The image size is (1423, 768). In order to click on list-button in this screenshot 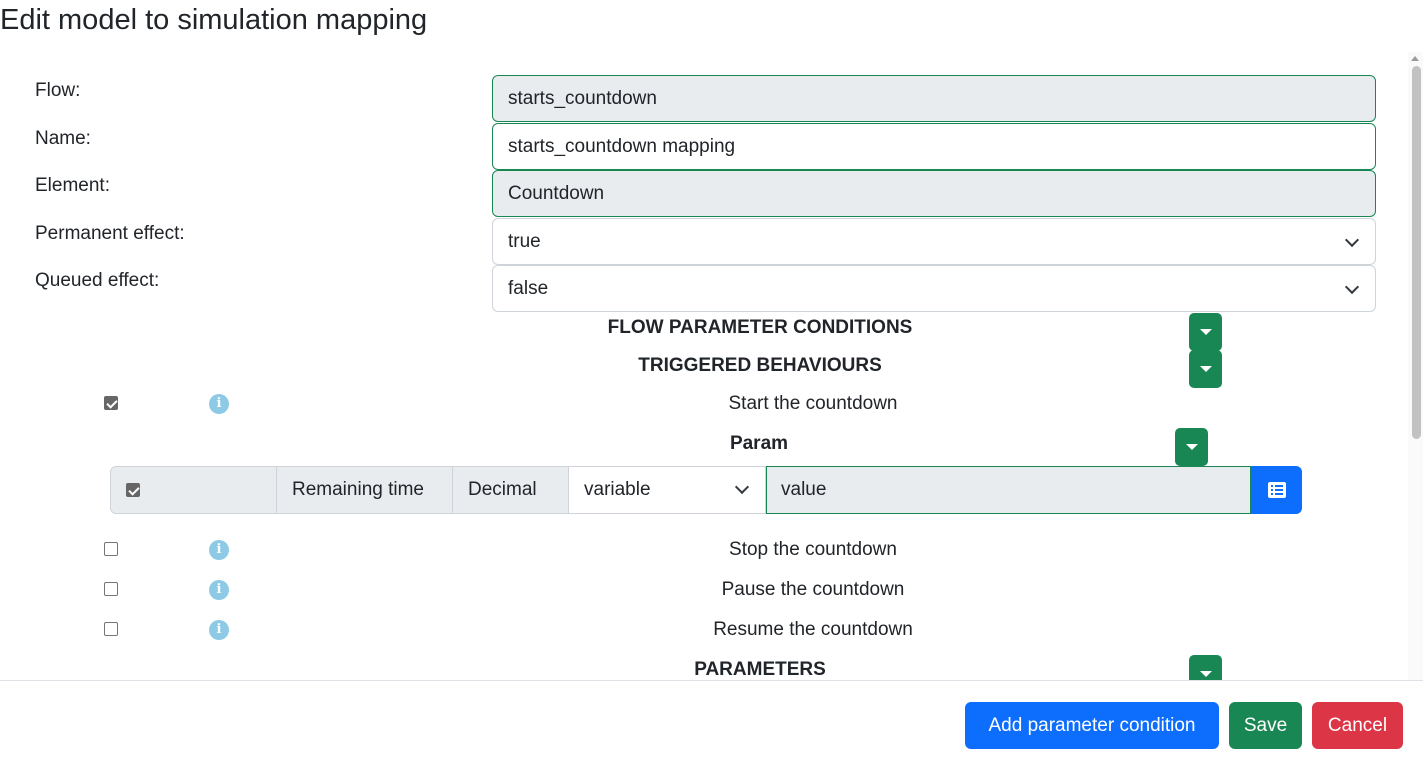, I will do `click(1276, 490)`.